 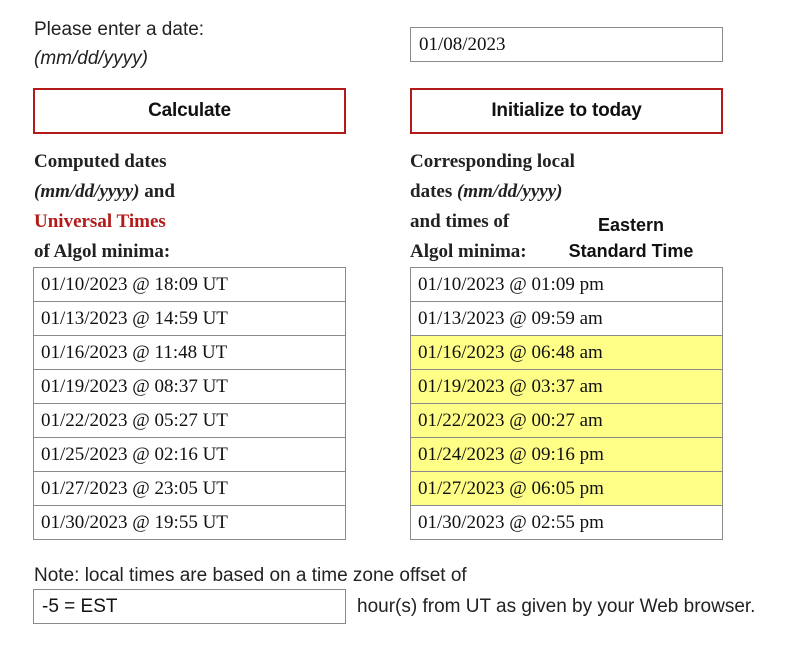 I want to click on timezone-label-line2: Standard Time, so click(x=631, y=251).